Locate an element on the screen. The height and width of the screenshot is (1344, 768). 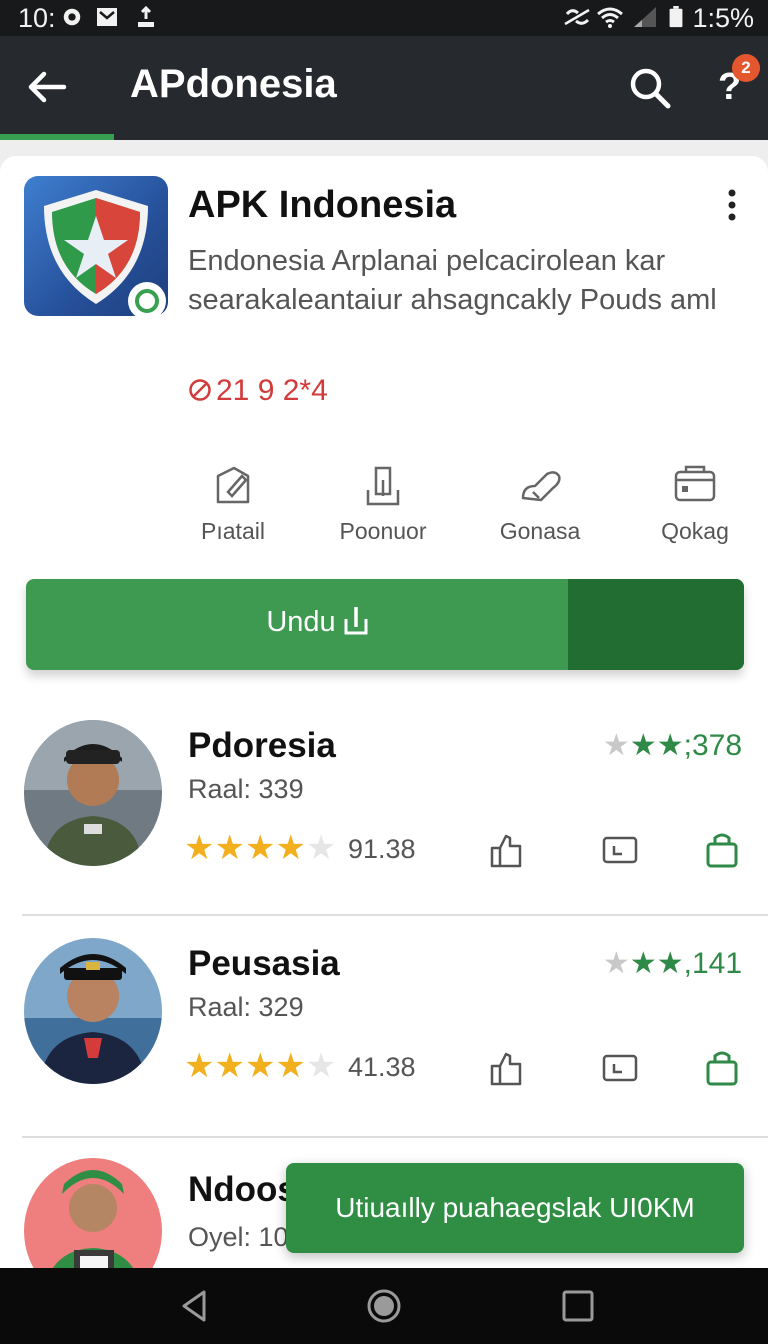
battery-icon is located at coordinates (676, 17).